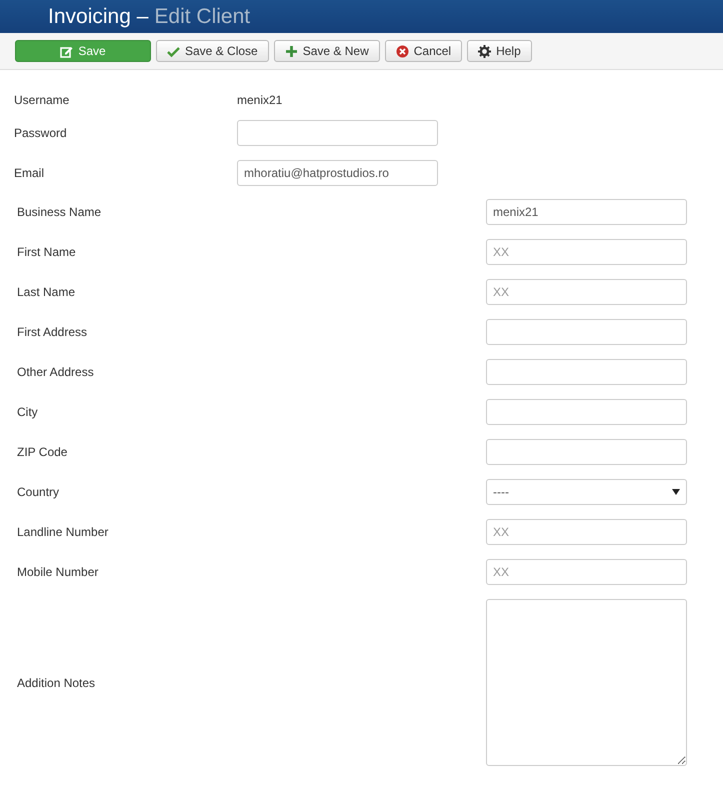 The image size is (723, 800). Describe the element at coordinates (28, 412) in the screenshot. I see `field-label: City` at that location.